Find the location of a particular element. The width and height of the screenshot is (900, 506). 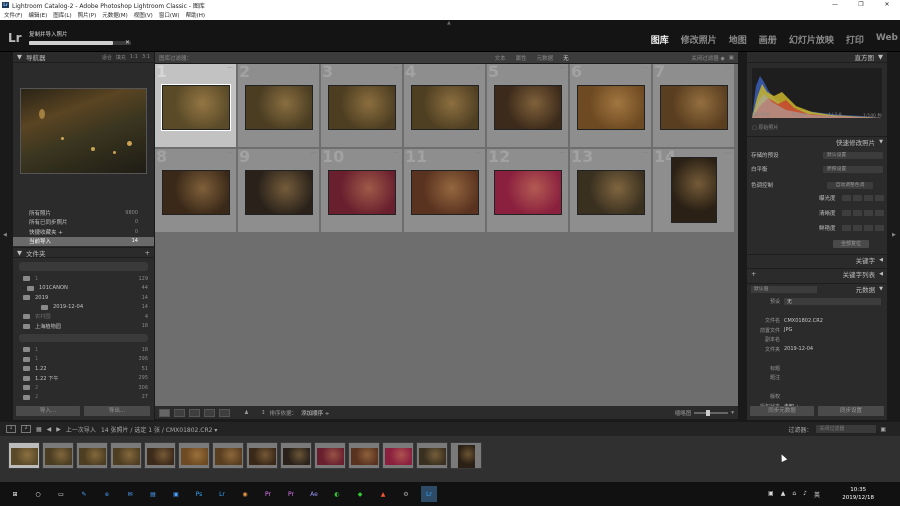

metadata-value: CMX01802.CR2 is located at coordinates (835, 321).